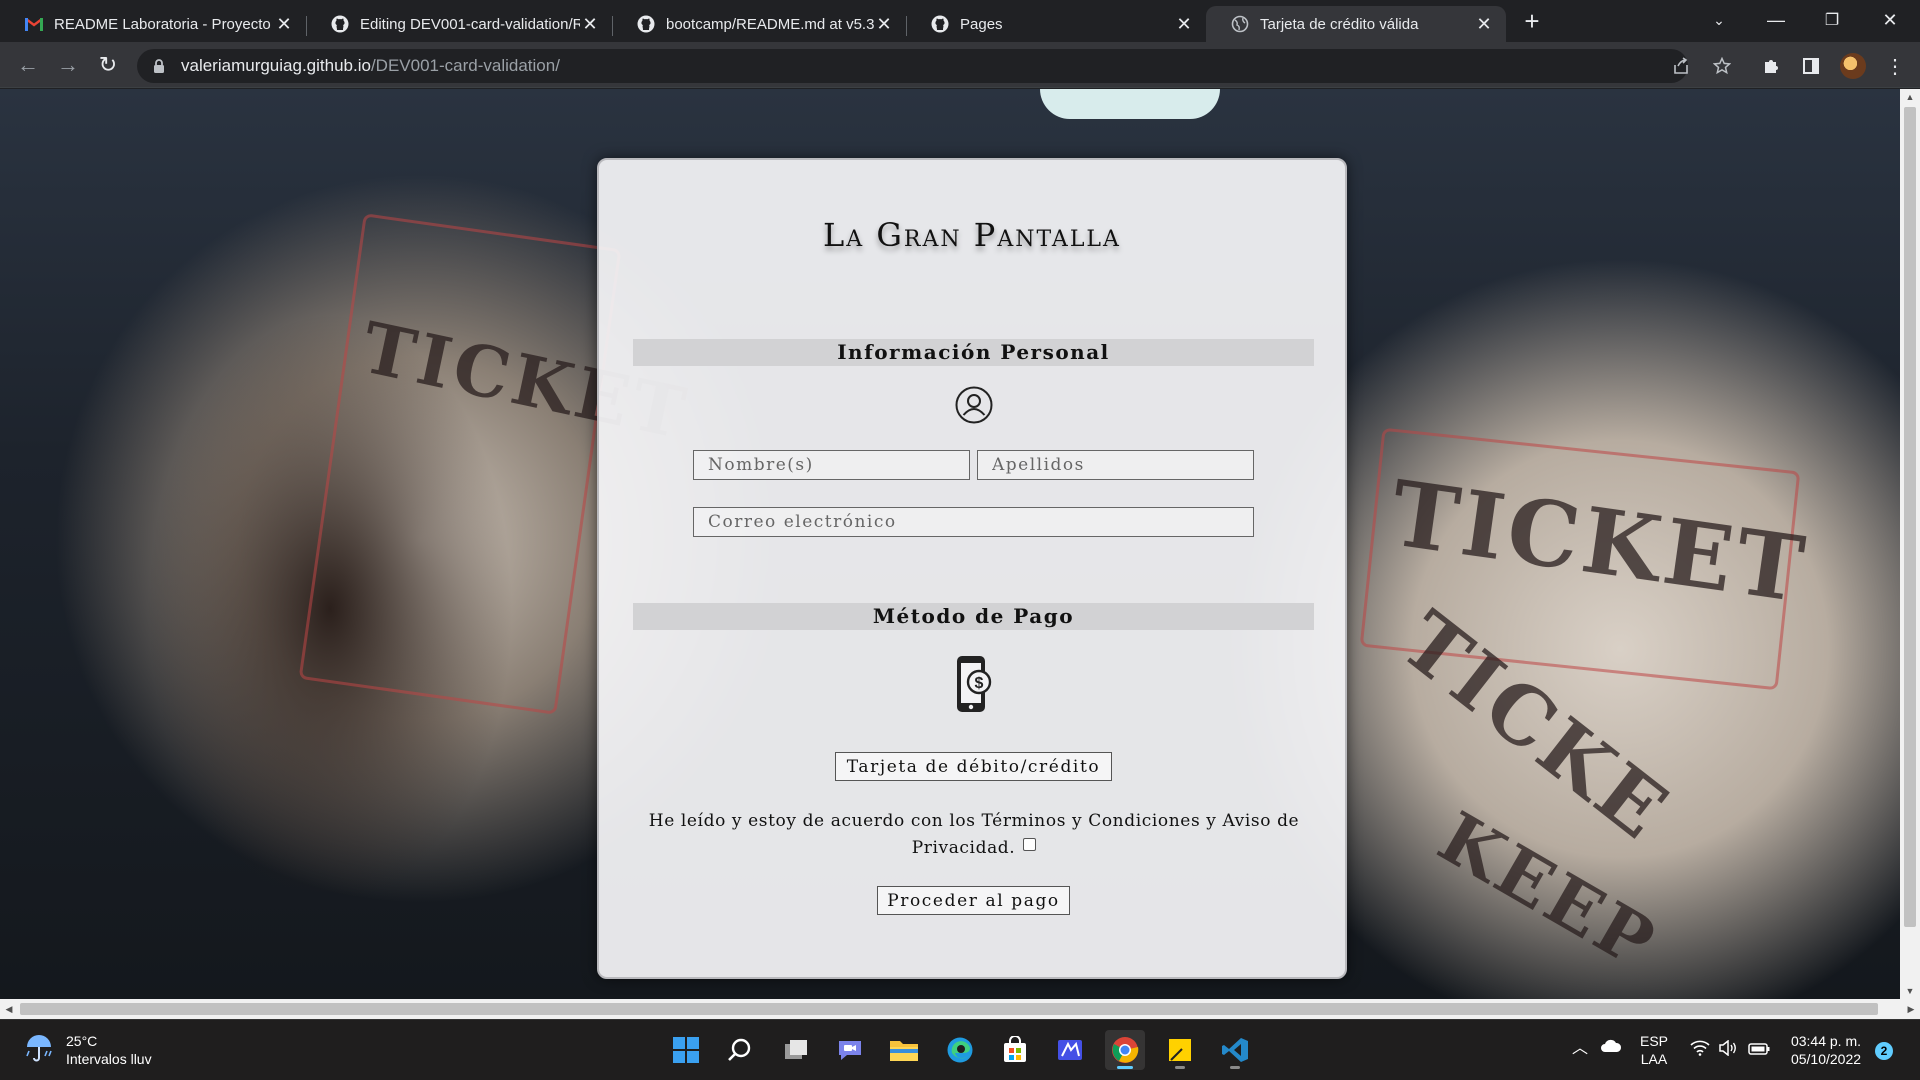  What do you see at coordinates (1890, 20) in the screenshot?
I see `close-window-button: ✕` at bounding box center [1890, 20].